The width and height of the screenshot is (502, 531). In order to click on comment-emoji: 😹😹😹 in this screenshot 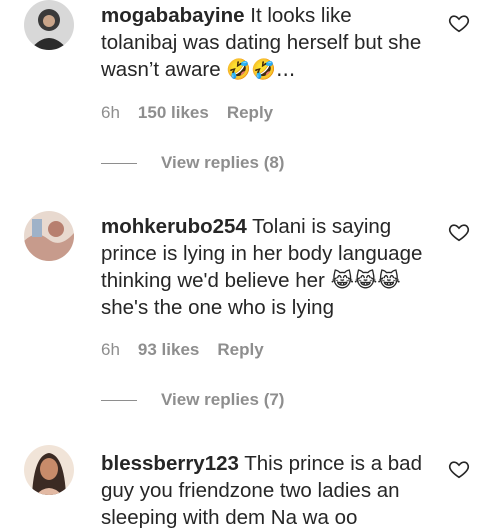, I will do `click(365, 280)`.